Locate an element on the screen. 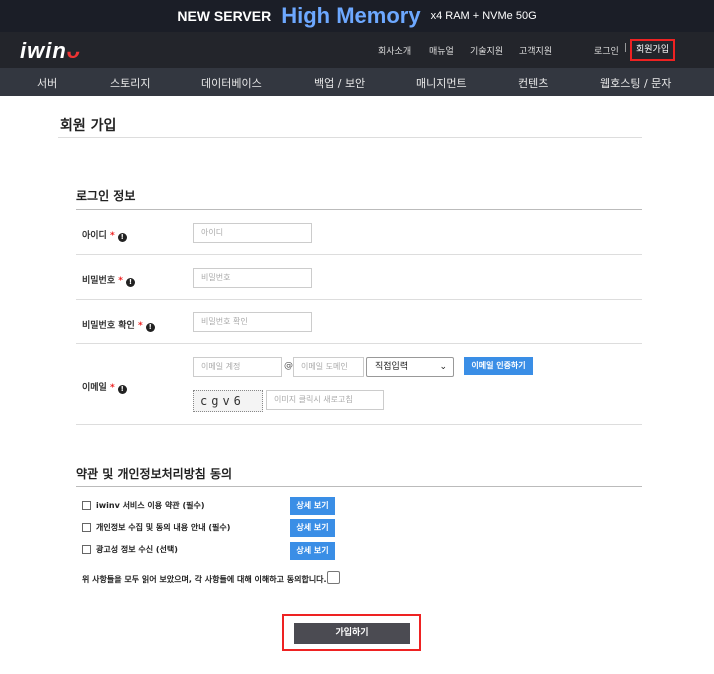 Image resolution: width=714 pixels, height=674 pixels. id-label: 아이디 *! is located at coordinates (104, 235).